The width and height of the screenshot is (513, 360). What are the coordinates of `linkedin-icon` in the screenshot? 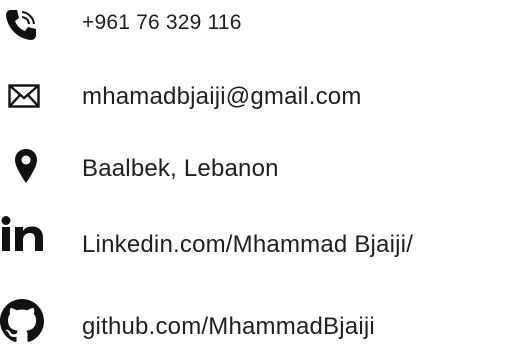 It's located at (23, 234).